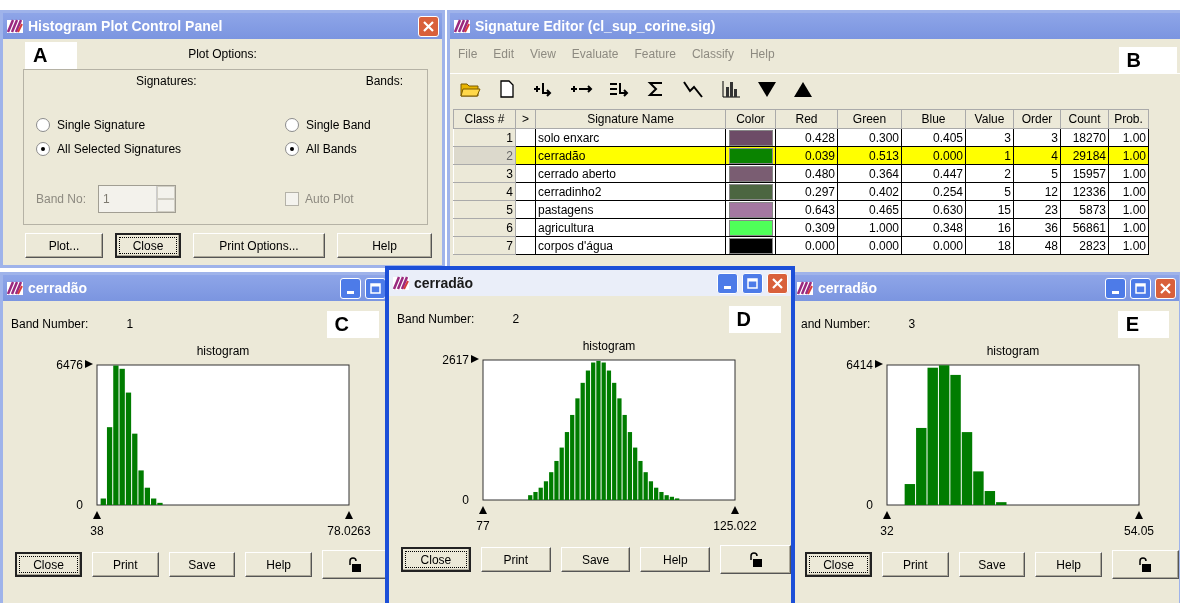 The width and height of the screenshot is (1180, 603). What do you see at coordinates (79, 505) in the screenshot?
I see `axis-label: 0` at bounding box center [79, 505].